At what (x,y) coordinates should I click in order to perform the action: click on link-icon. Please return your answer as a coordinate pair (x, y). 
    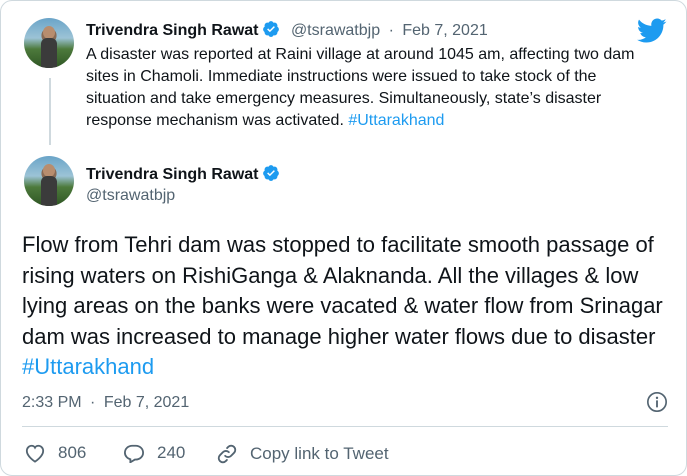
    Looking at the image, I should click on (227, 454).